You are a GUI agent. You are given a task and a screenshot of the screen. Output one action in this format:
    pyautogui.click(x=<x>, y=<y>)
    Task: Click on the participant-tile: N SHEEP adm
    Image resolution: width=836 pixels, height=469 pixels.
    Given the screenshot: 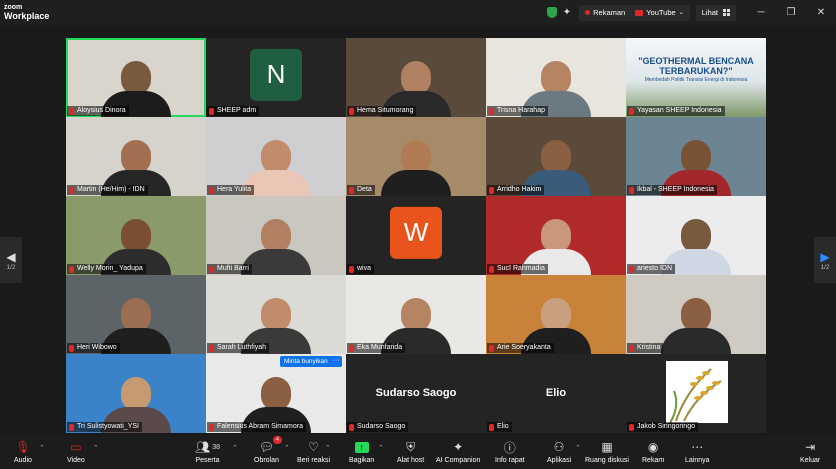 What is the action you would take?
    pyautogui.click(x=276, y=77)
    